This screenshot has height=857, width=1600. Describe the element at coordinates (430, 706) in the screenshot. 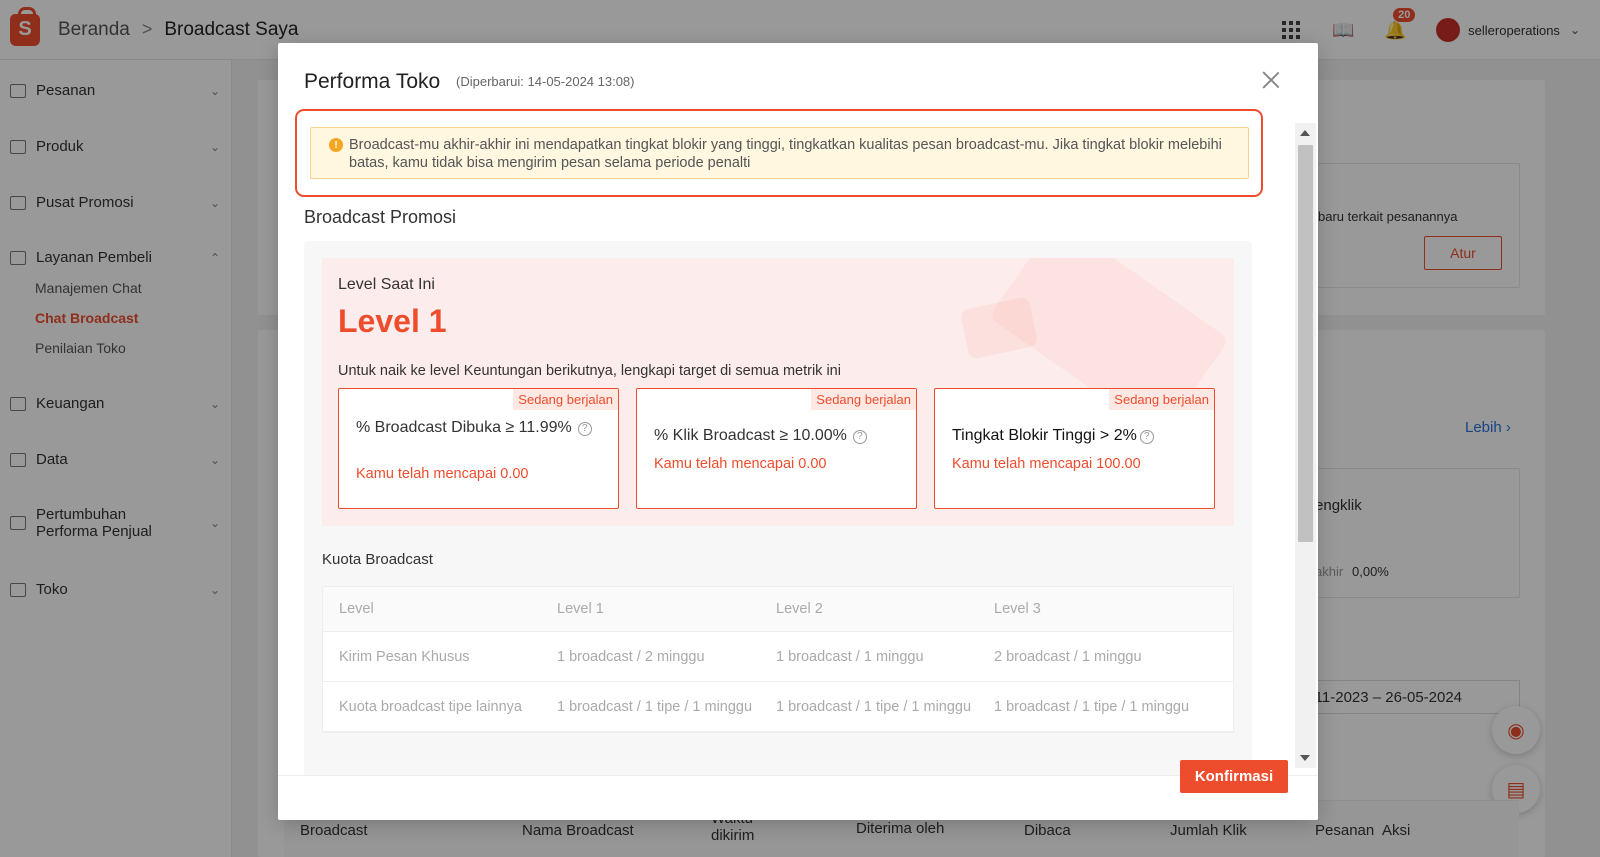

I see `table-cell: Kuota broadcast tipe lainnya` at that location.